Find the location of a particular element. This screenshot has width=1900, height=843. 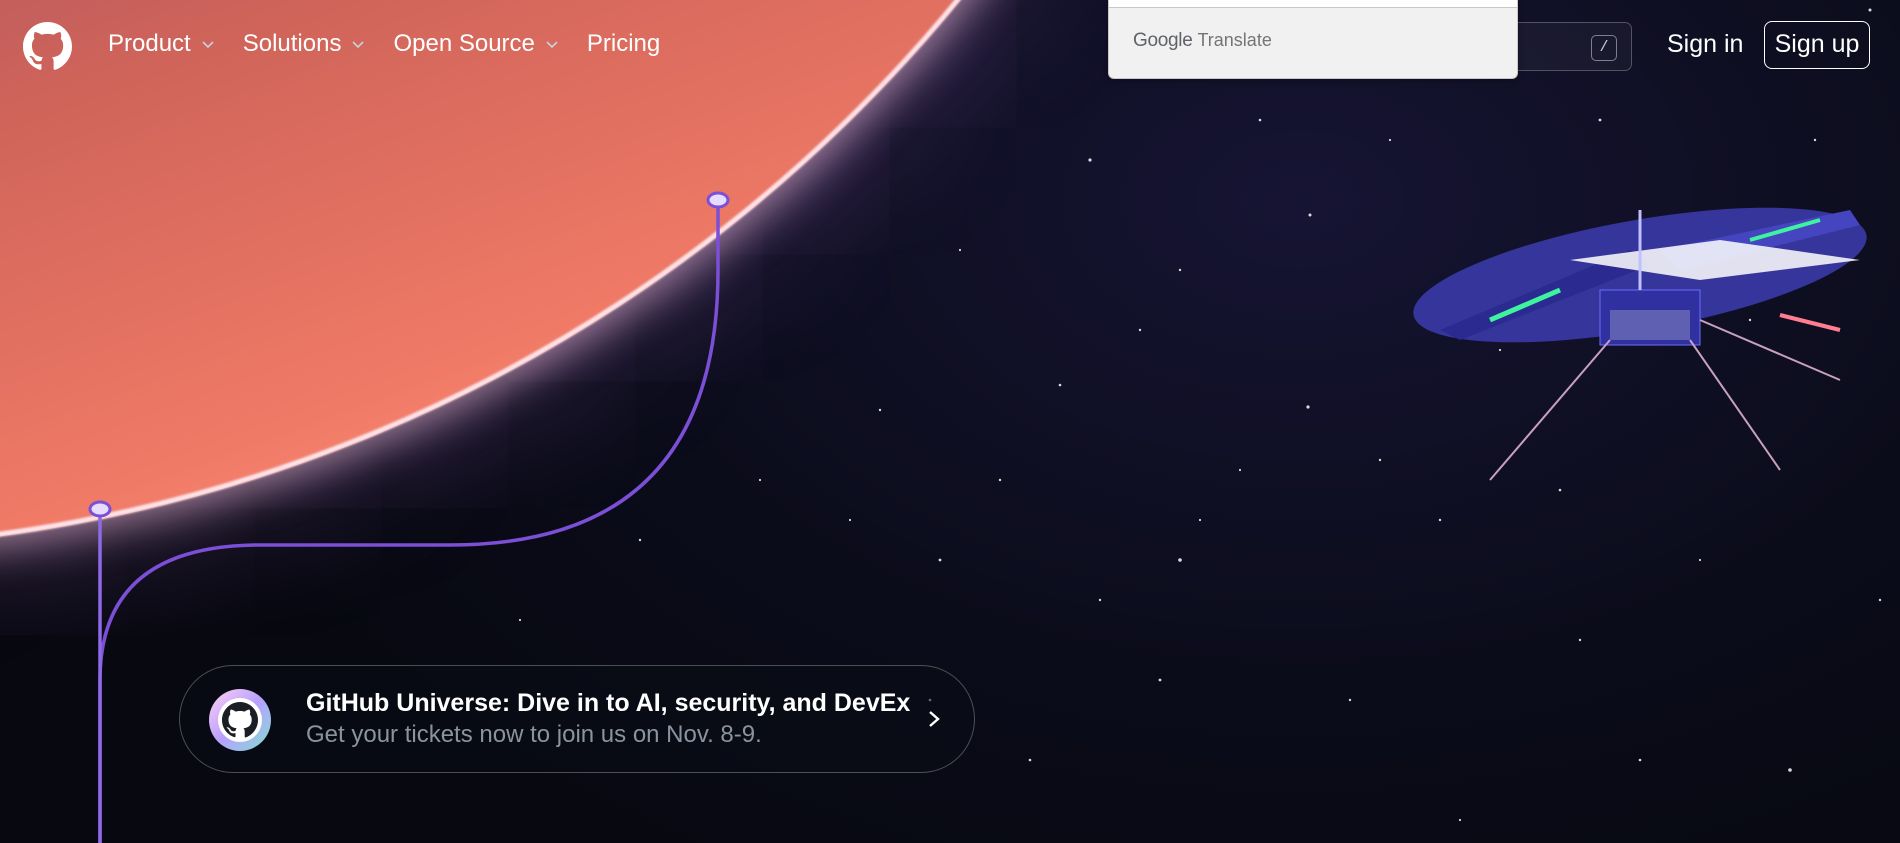

github-mark-icon is located at coordinates (47, 46).